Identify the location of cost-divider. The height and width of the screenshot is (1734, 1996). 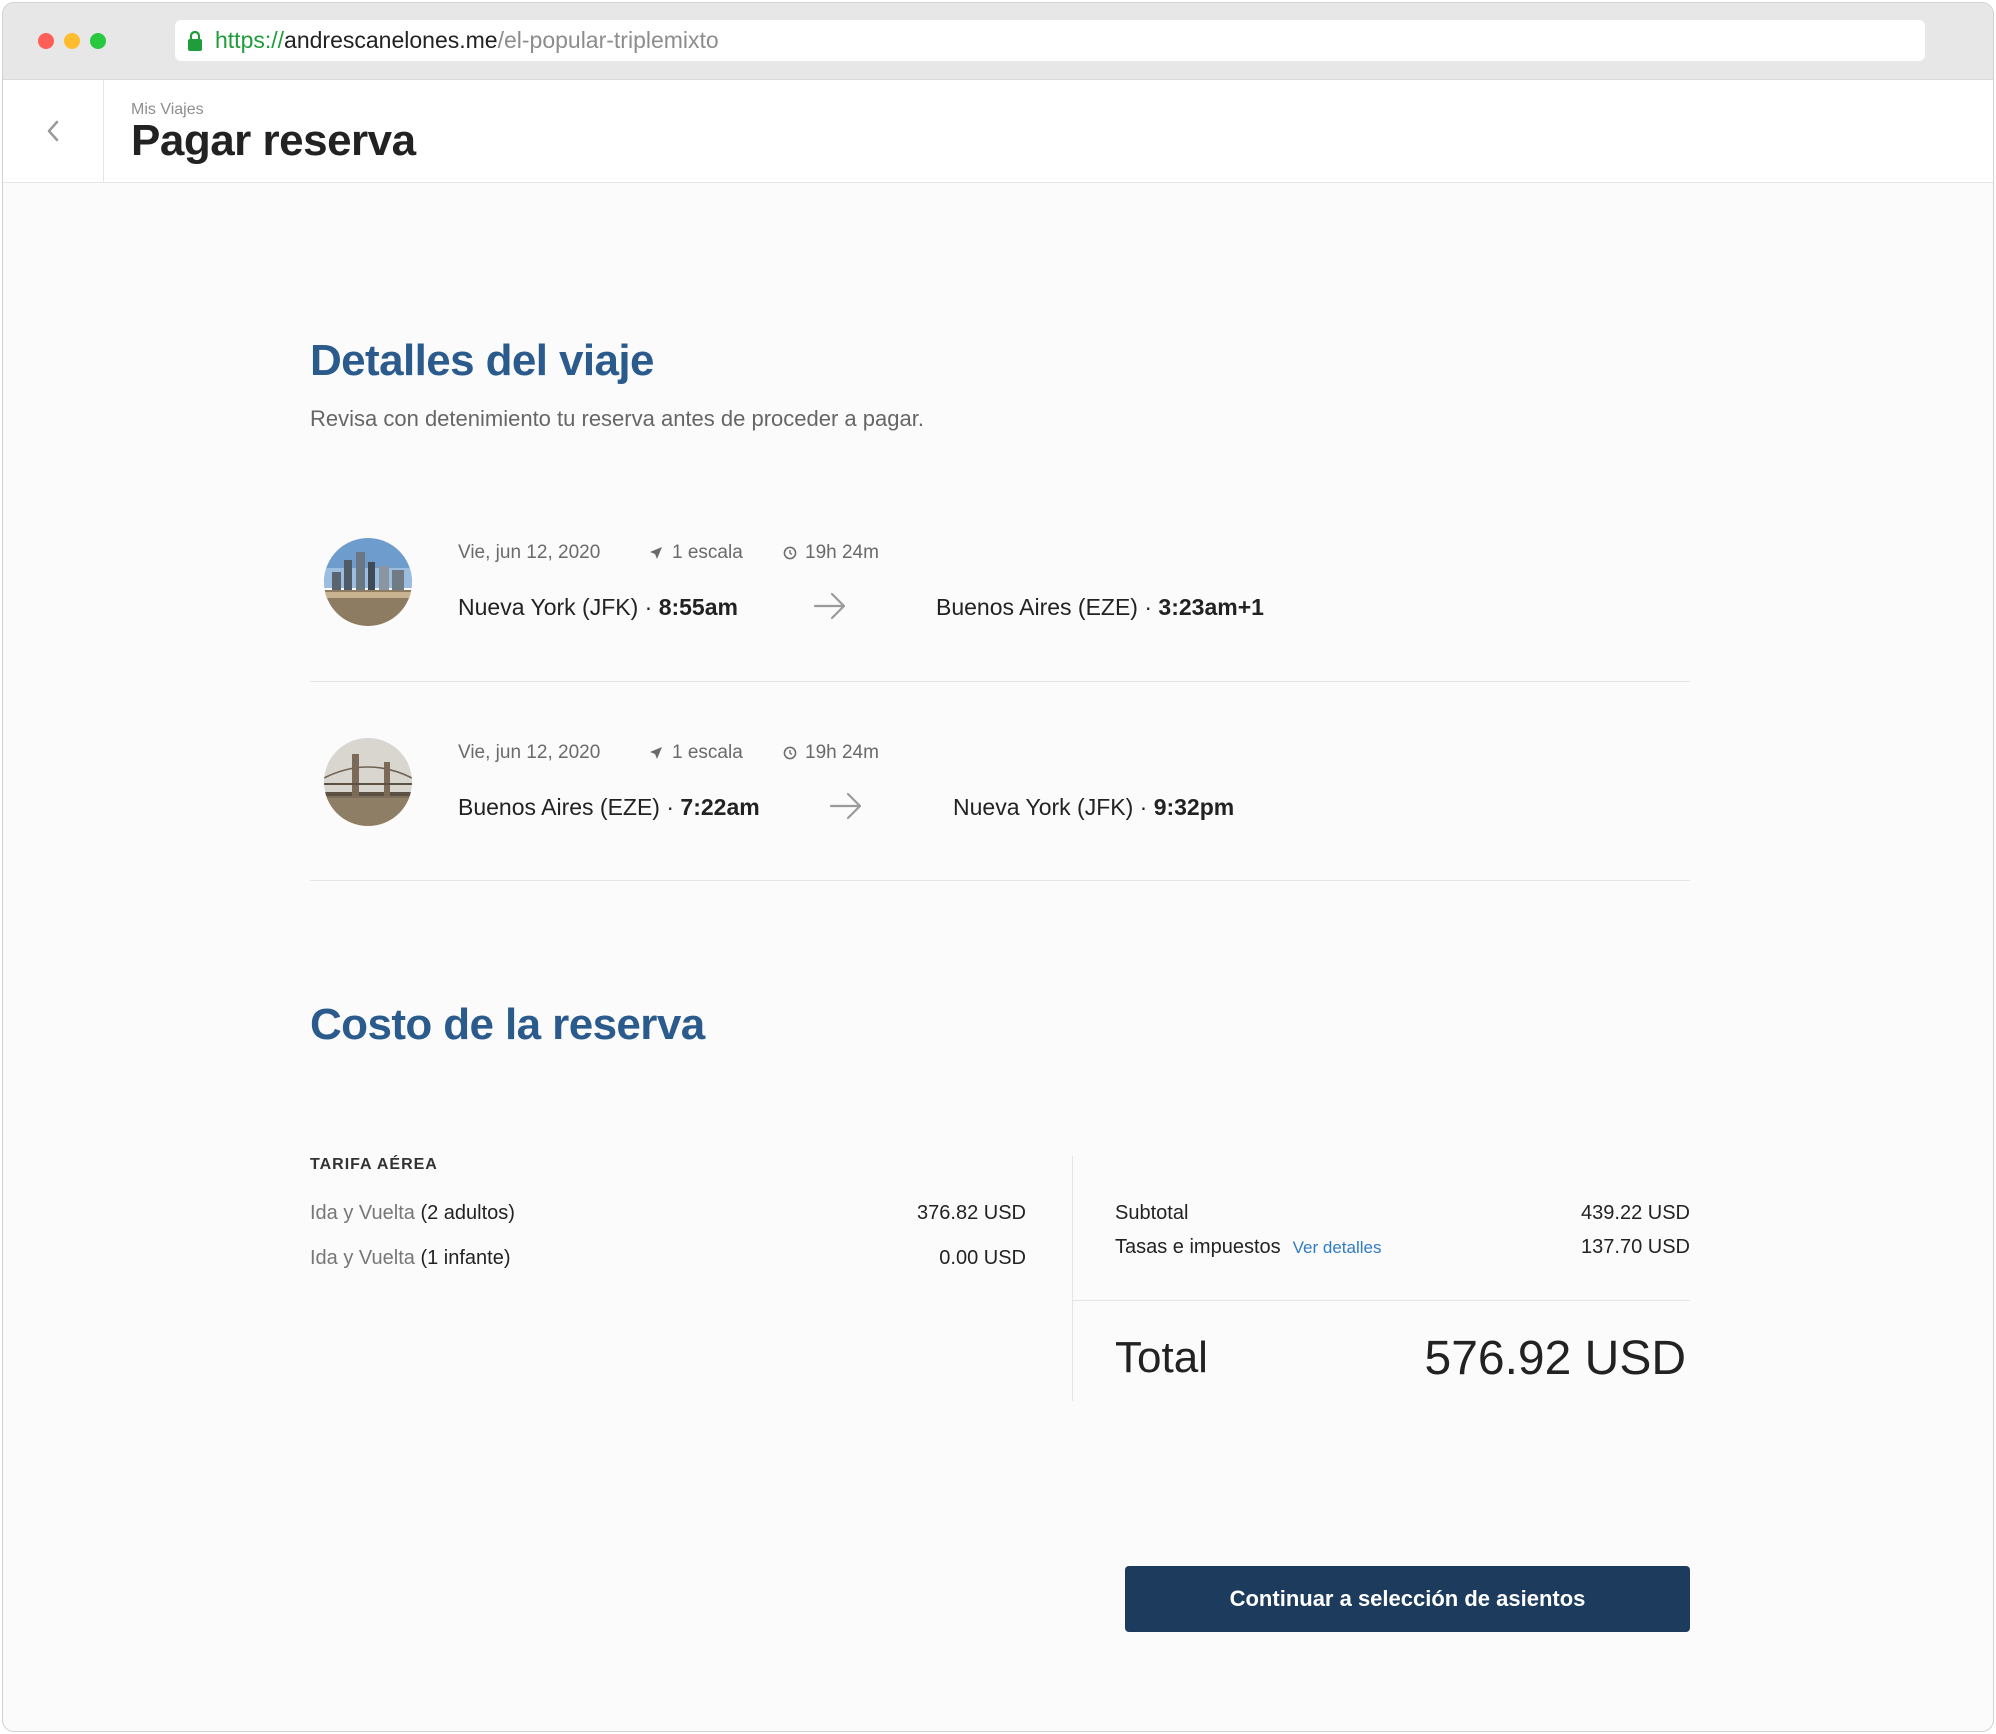
(1072, 1278).